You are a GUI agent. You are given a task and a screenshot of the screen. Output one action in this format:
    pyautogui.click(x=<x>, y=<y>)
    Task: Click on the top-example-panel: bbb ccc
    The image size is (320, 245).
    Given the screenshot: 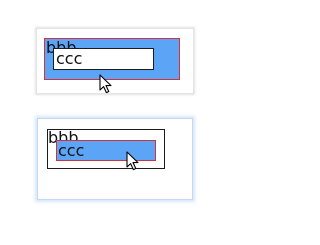 What is the action you would take?
    pyautogui.click(x=115, y=61)
    